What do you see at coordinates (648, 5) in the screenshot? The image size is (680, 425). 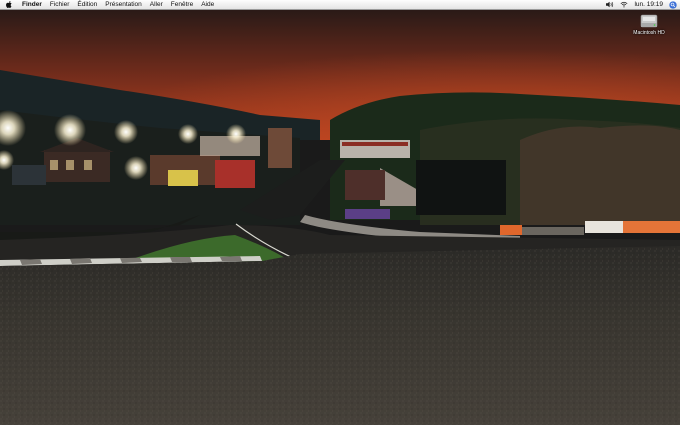 I see `menu-clock: lun. 19:19` at bounding box center [648, 5].